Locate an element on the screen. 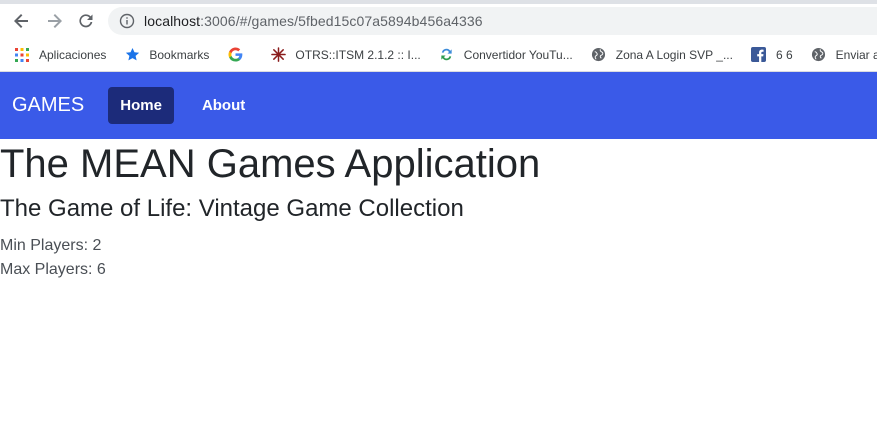 The width and height of the screenshot is (877, 426). bookmark-aplicaciones: Aplicaciones is located at coordinates (60, 55).